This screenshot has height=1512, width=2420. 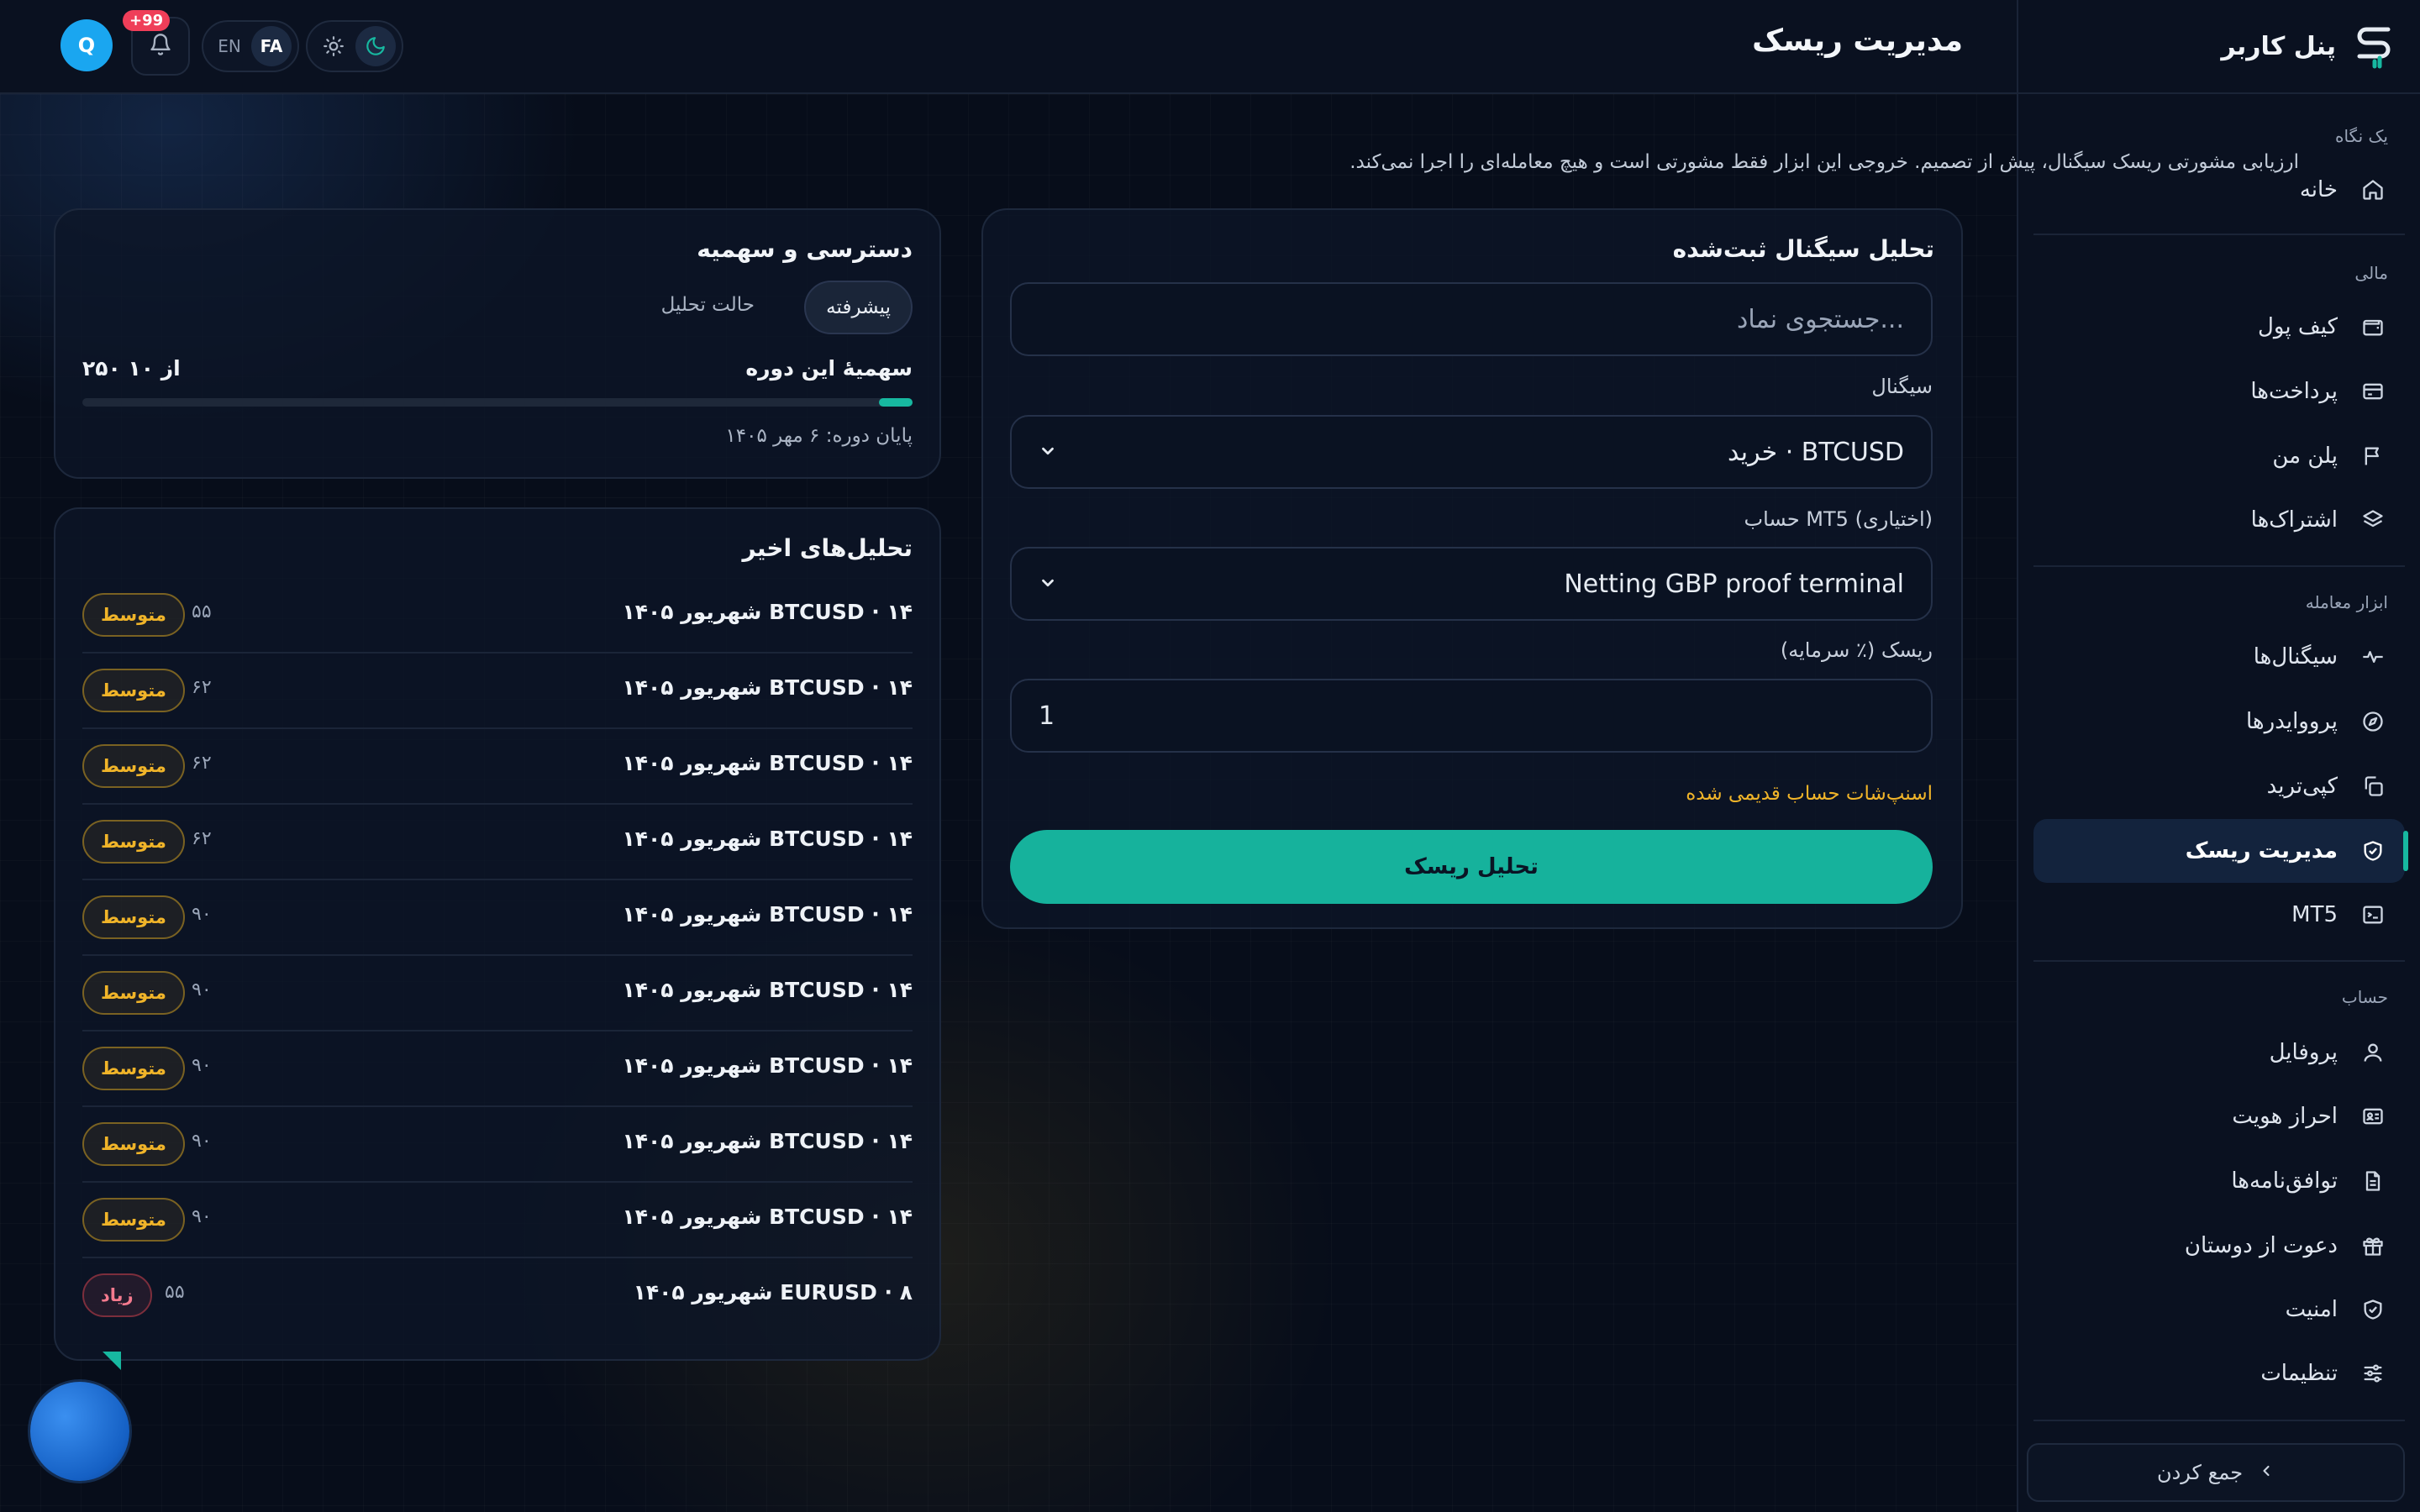 What do you see at coordinates (375, 46) in the screenshot?
I see `moon-icon` at bounding box center [375, 46].